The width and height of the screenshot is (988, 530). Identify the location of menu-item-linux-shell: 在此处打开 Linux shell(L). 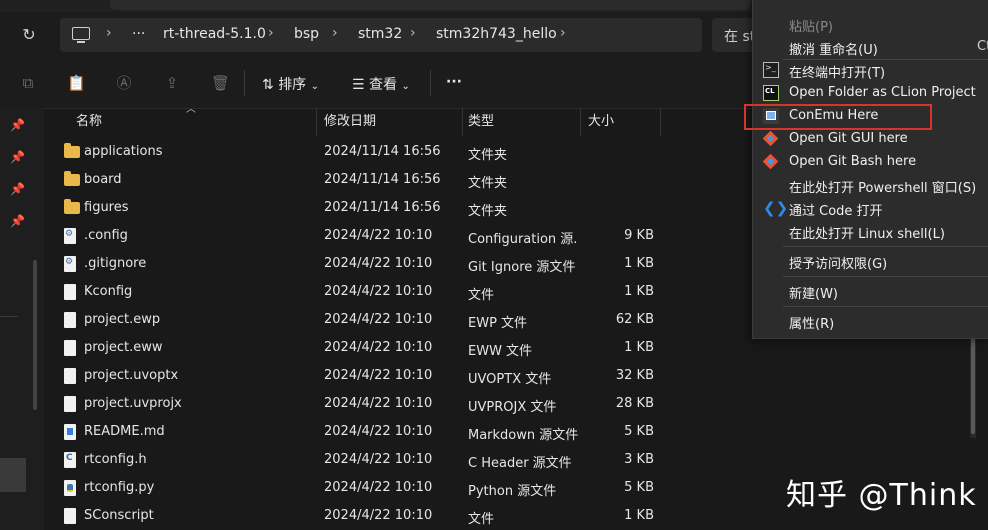
(870, 231).